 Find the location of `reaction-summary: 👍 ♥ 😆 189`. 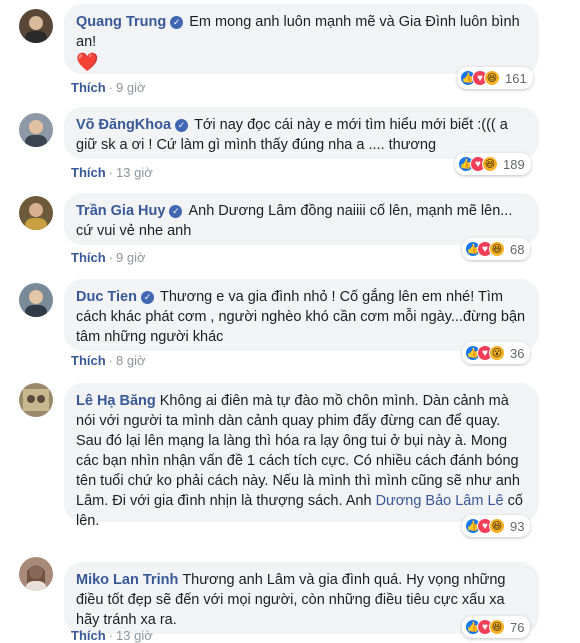

reaction-summary: 👍 ♥ 😆 189 is located at coordinates (493, 164).